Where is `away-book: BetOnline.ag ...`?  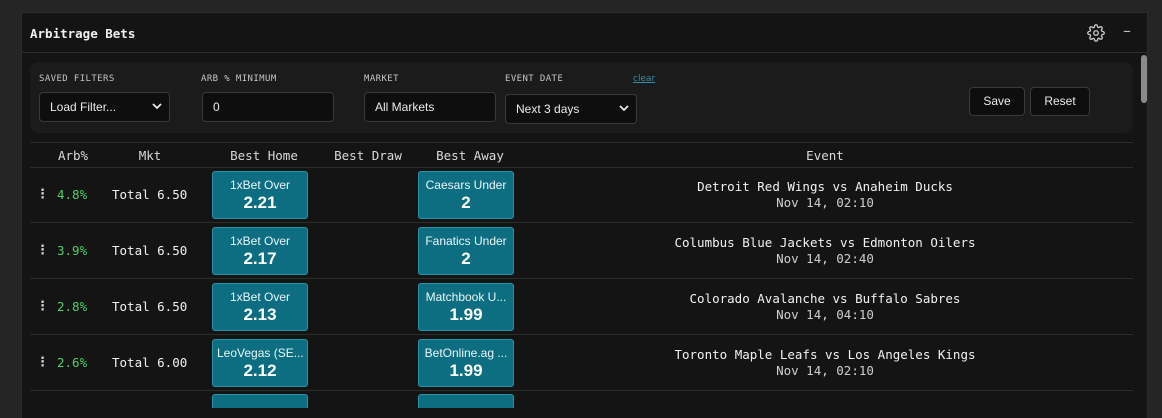 away-book: BetOnline.ag ... is located at coordinates (466, 353).